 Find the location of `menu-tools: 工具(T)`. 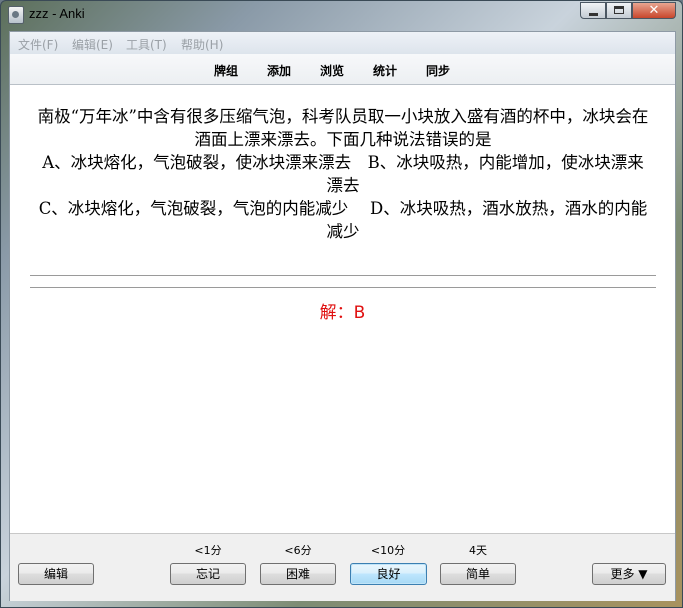

menu-tools: 工具(T) is located at coordinates (146, 44).